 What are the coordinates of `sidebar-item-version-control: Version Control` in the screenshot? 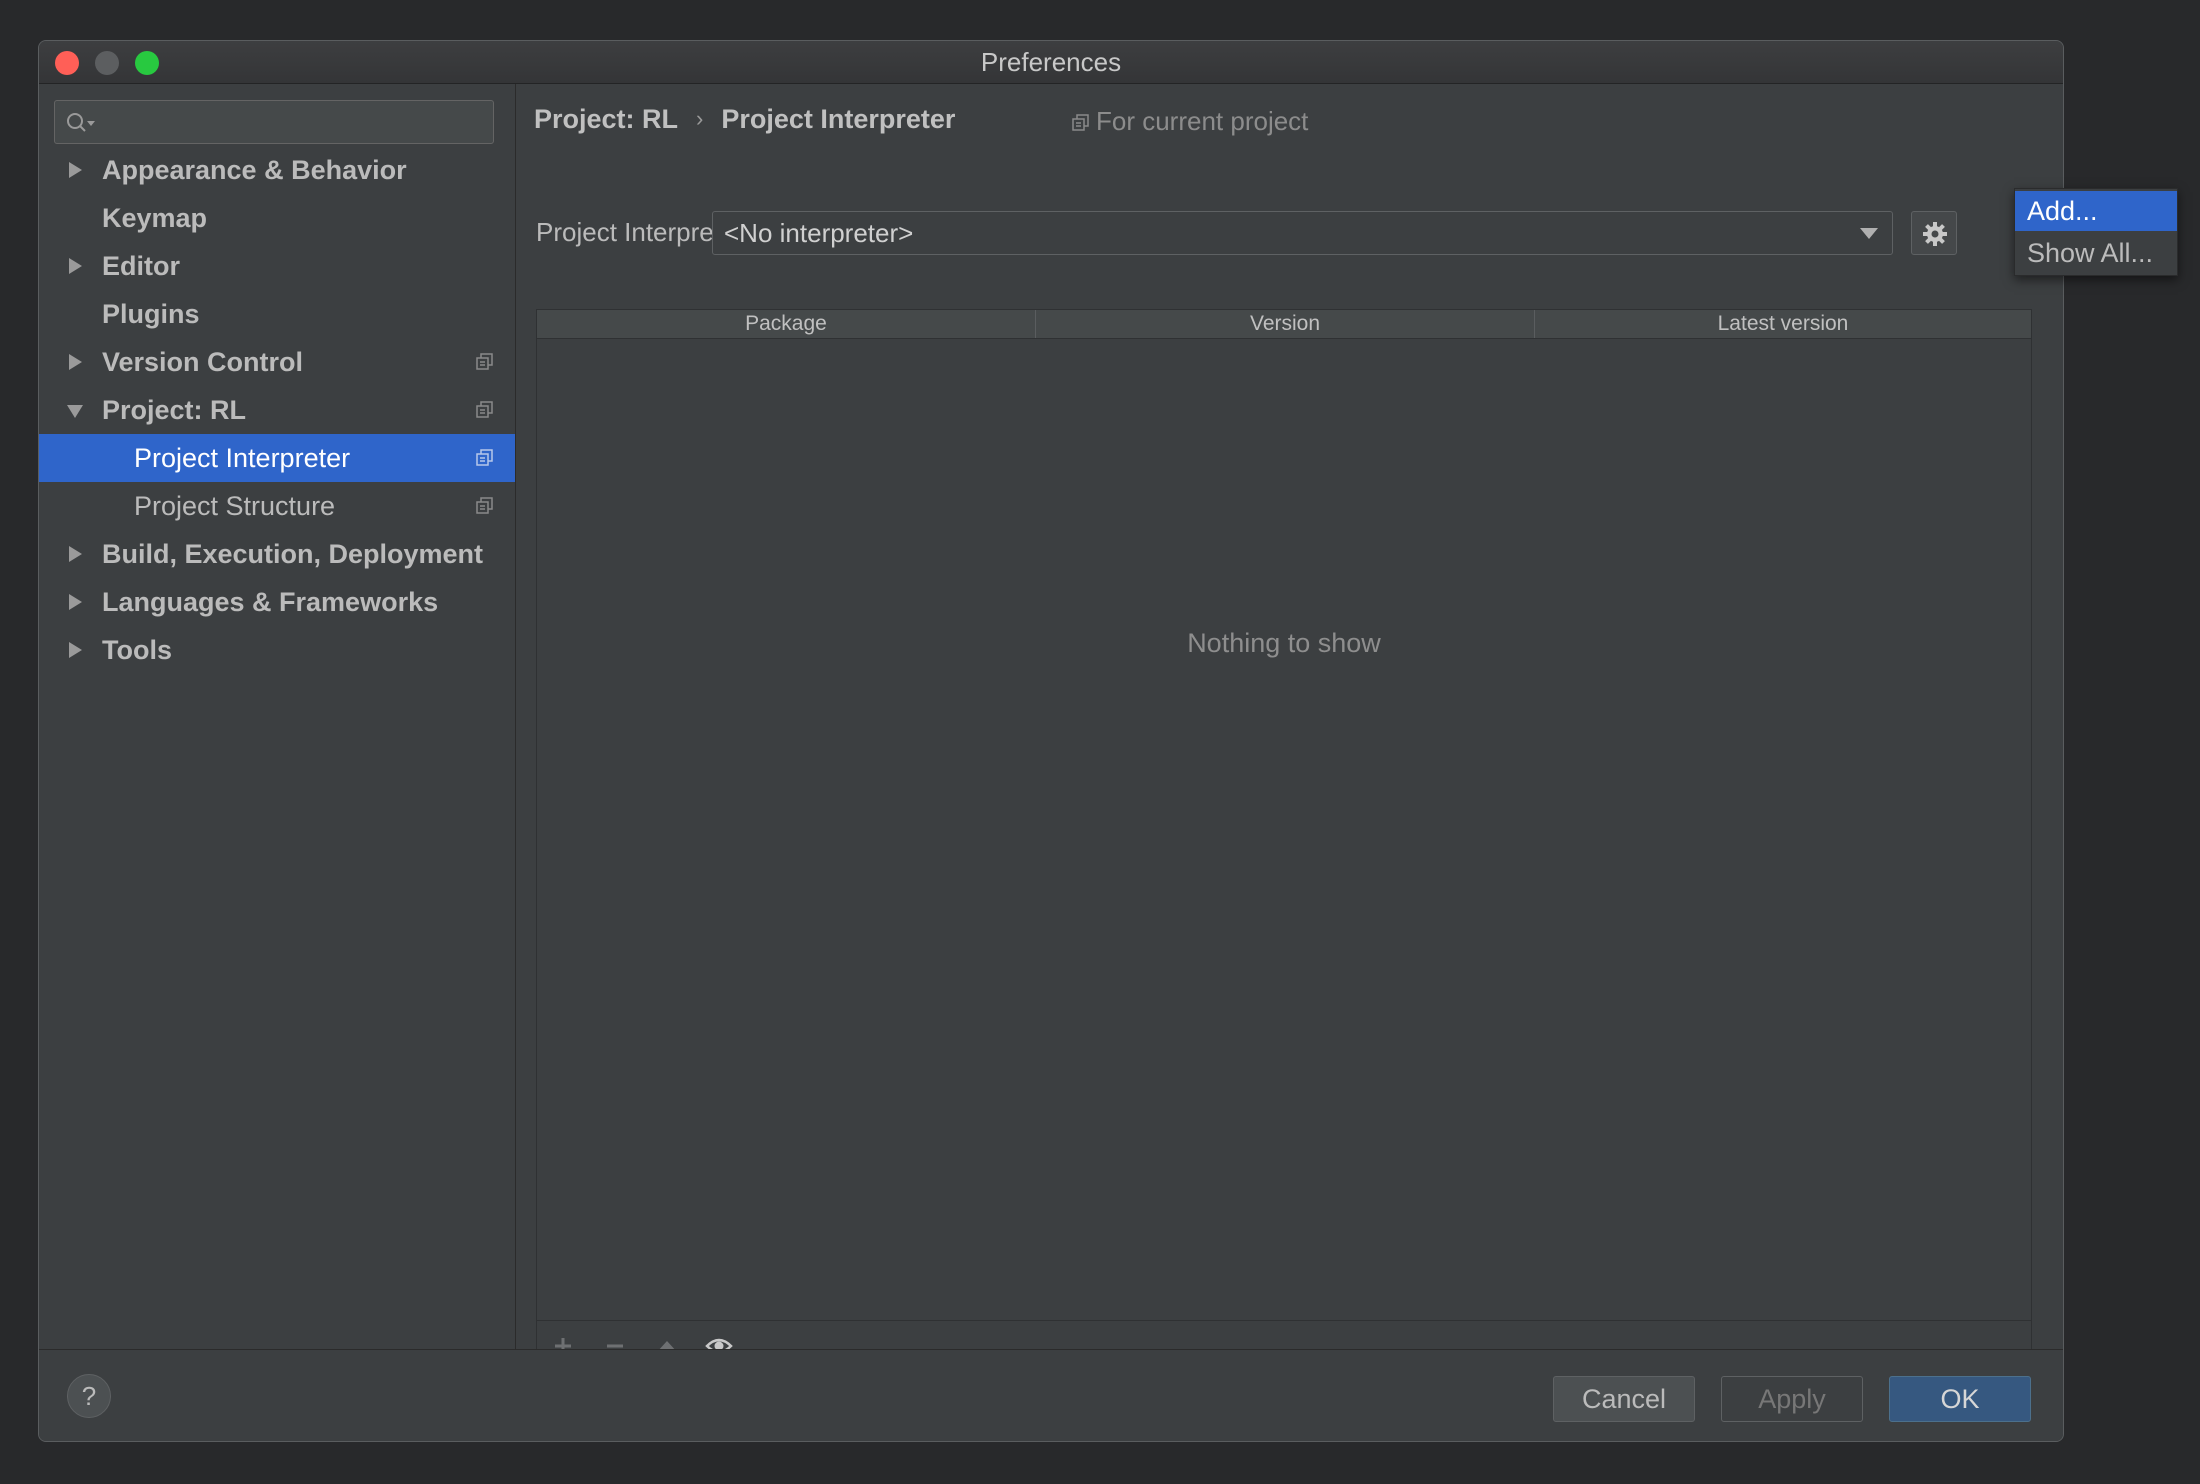 It's located at (277, 362).